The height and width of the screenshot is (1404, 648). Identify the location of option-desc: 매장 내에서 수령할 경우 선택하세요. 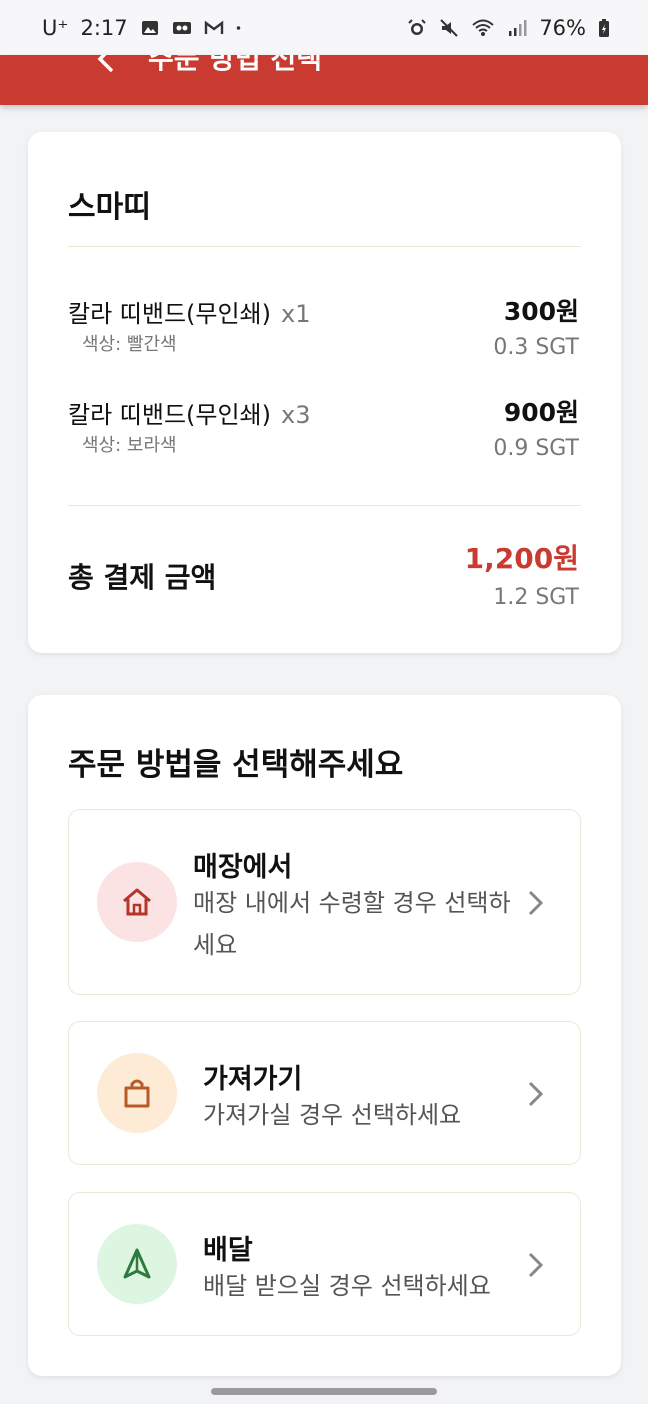
(352, 924).